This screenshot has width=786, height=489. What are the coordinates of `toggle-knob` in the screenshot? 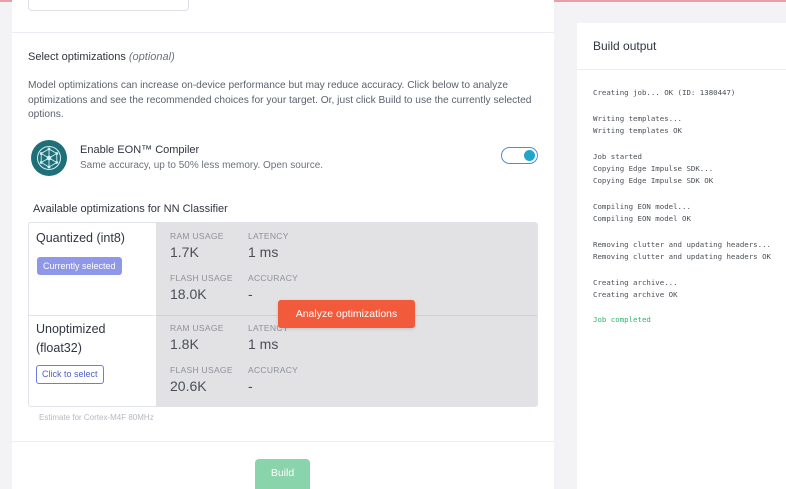 It's located at (529, 155).